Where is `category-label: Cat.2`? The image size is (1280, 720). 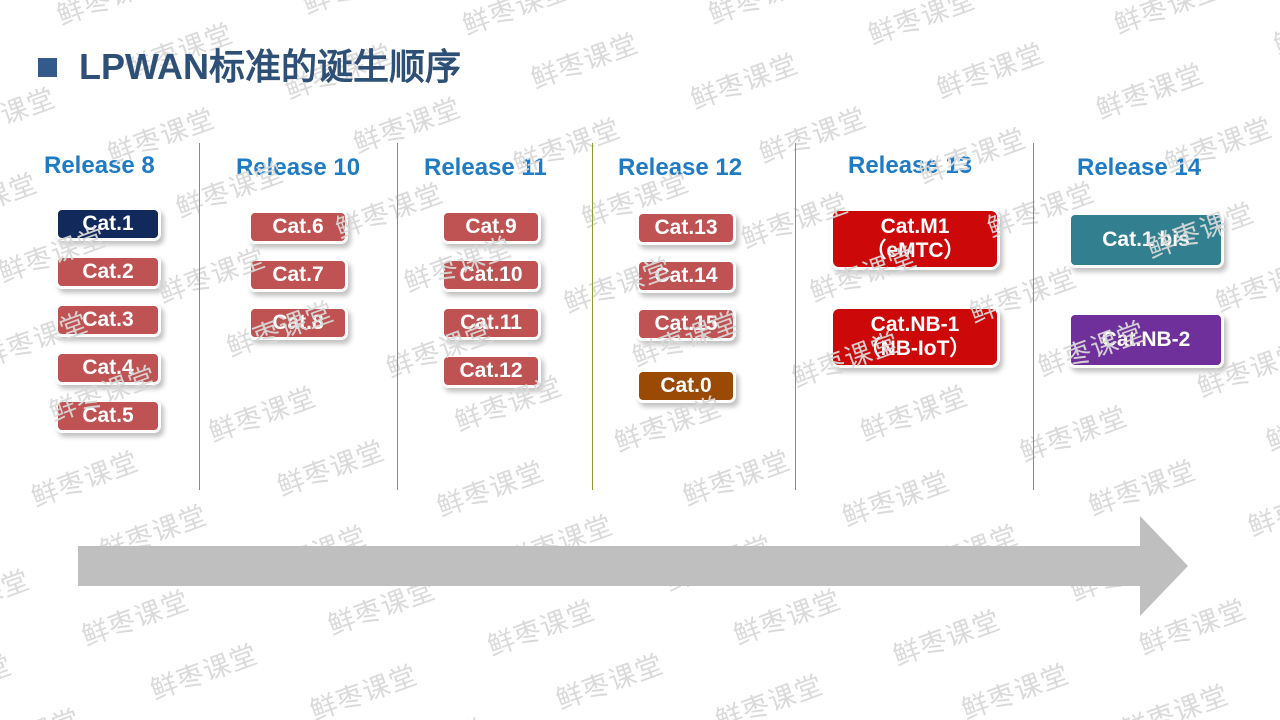 category-label: Cat.2 is located at coordinates (108, 272).